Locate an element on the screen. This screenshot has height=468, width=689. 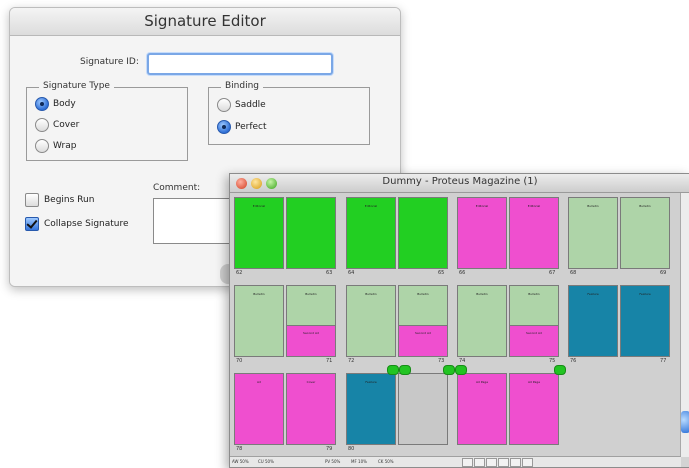
checkbox-icon is located at coordinates (32, 200).